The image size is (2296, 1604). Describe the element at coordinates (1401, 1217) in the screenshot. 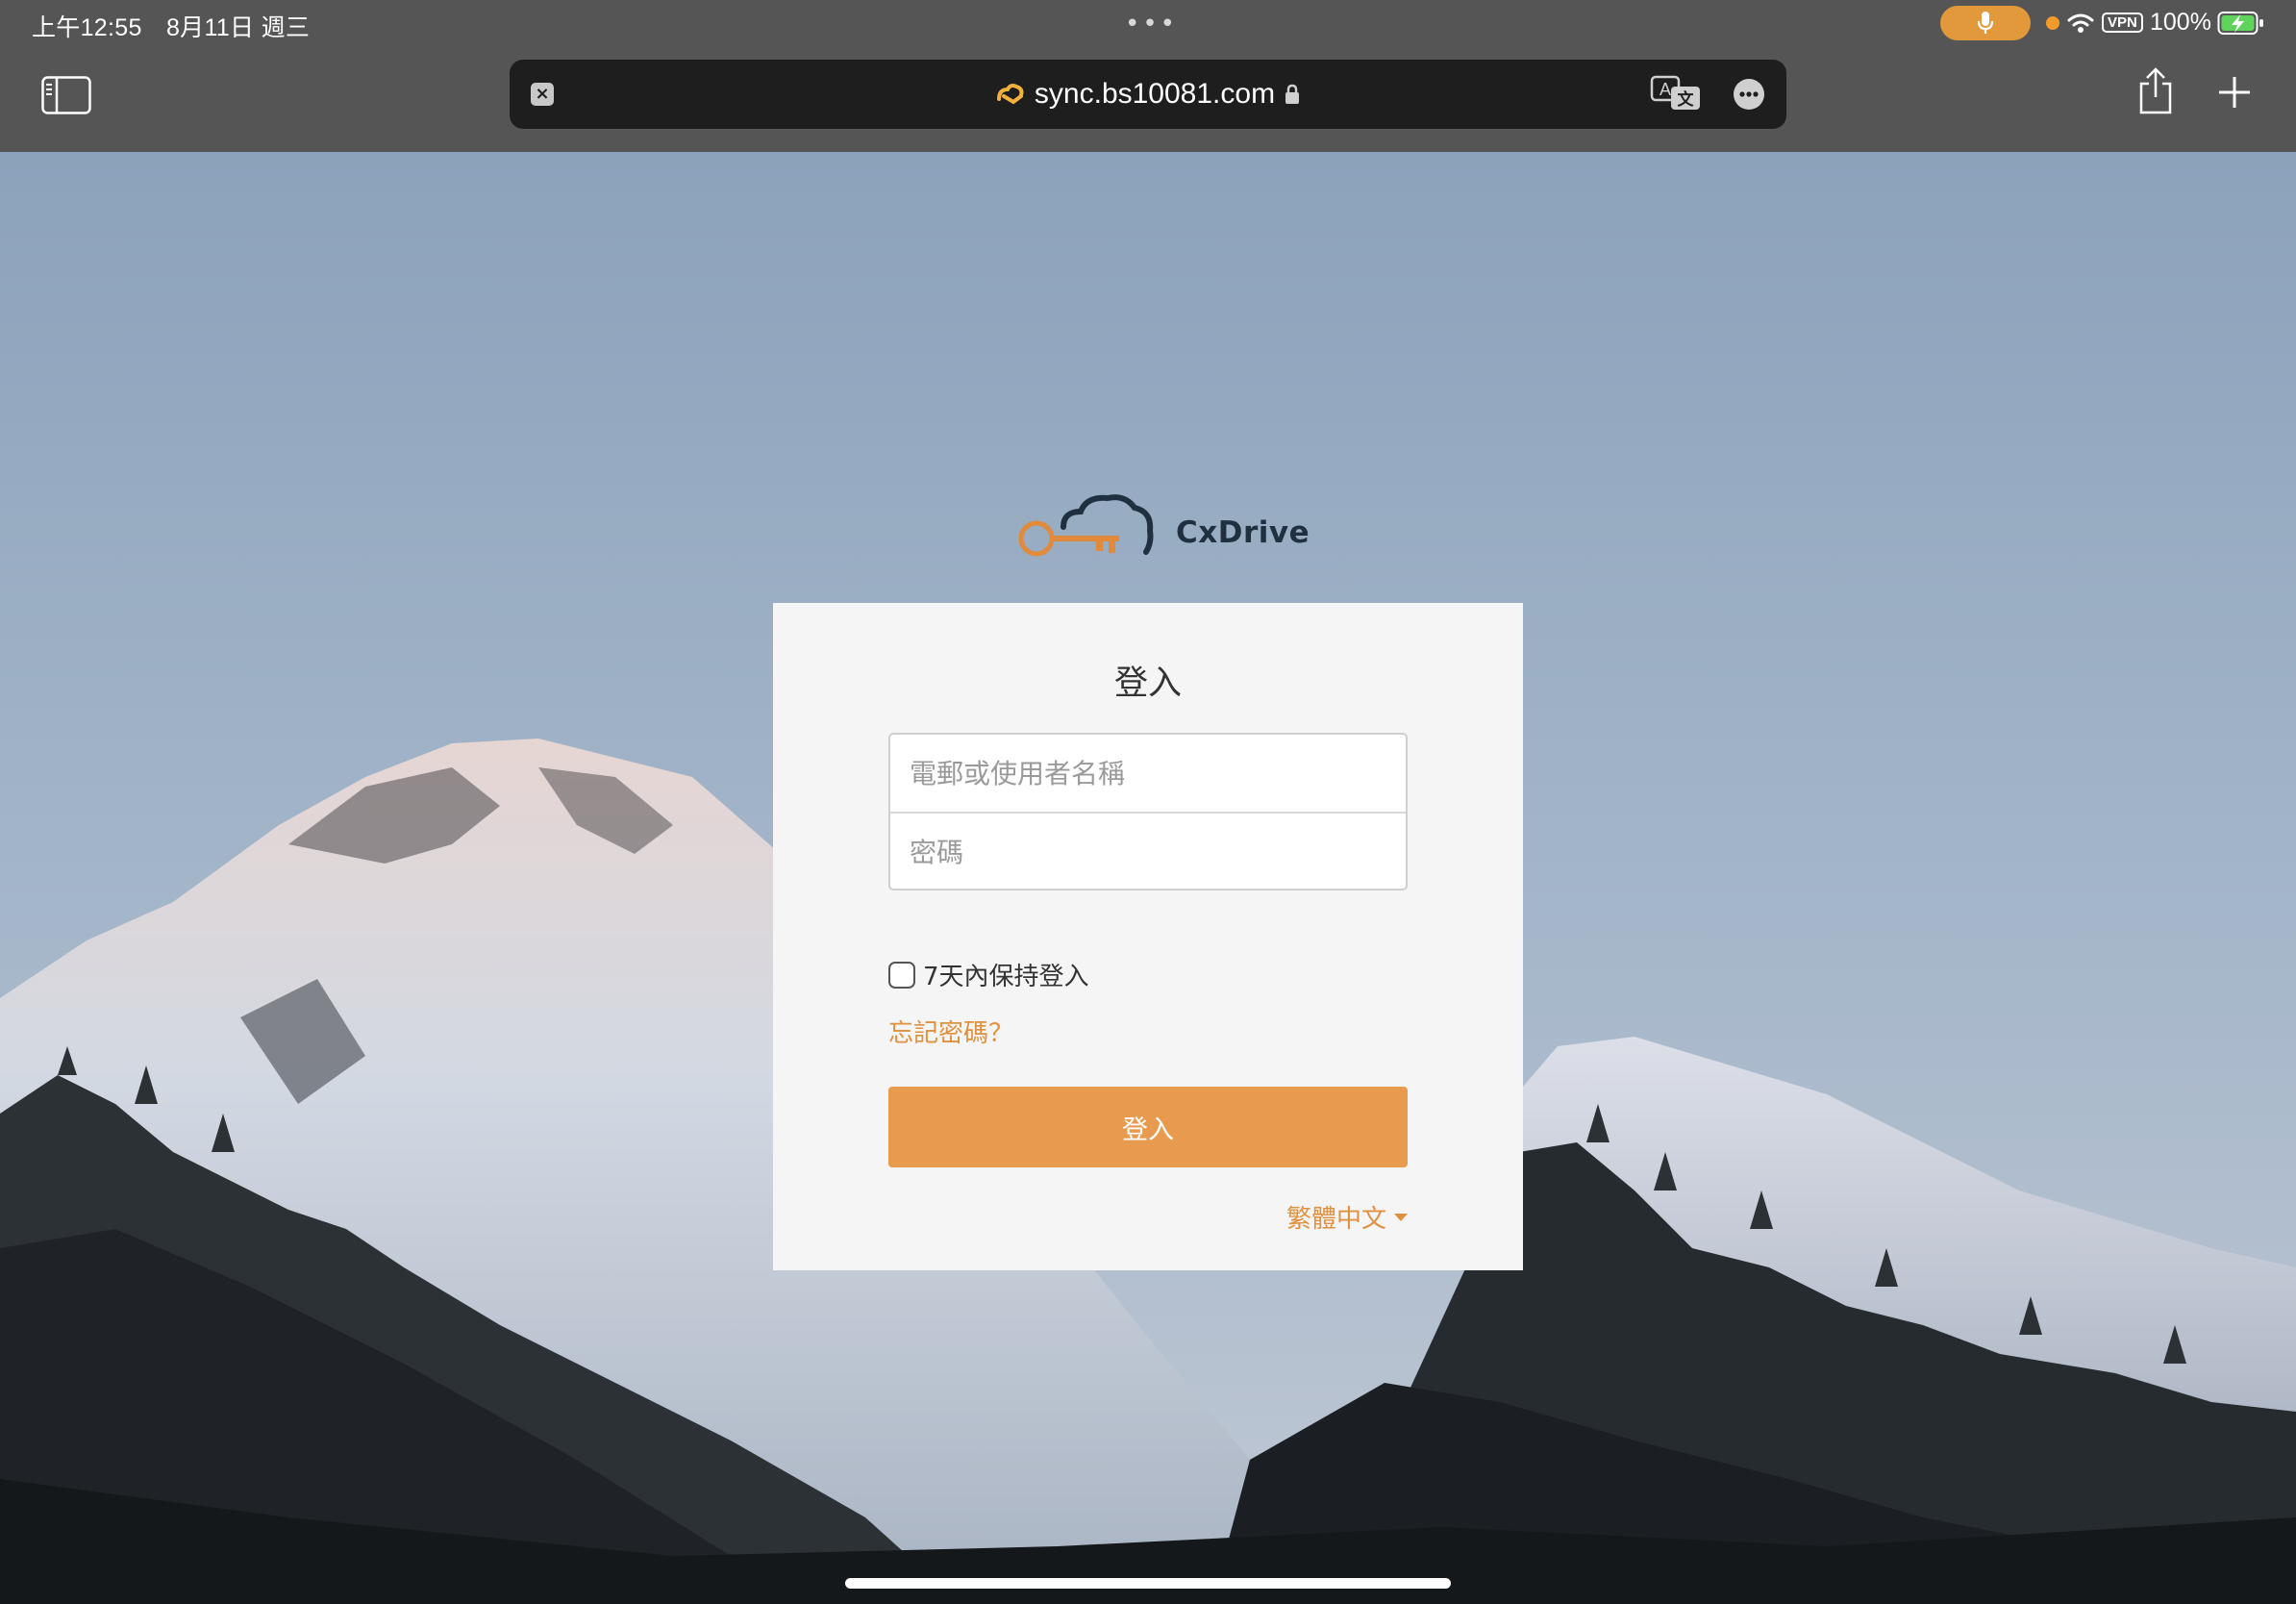

I see `caret-down-icon` at that location.